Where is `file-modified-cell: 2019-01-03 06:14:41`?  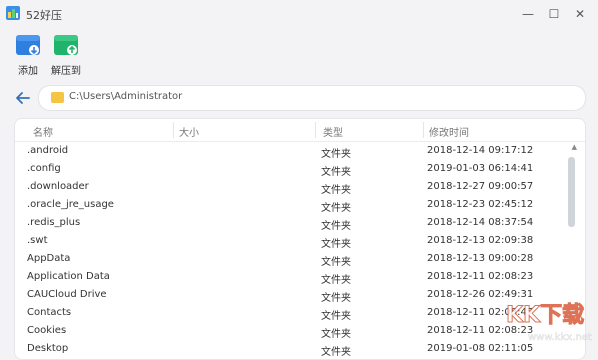 file-modified-cell: 2019-01-03 06:14:41 is located at coordinates (480, 168).